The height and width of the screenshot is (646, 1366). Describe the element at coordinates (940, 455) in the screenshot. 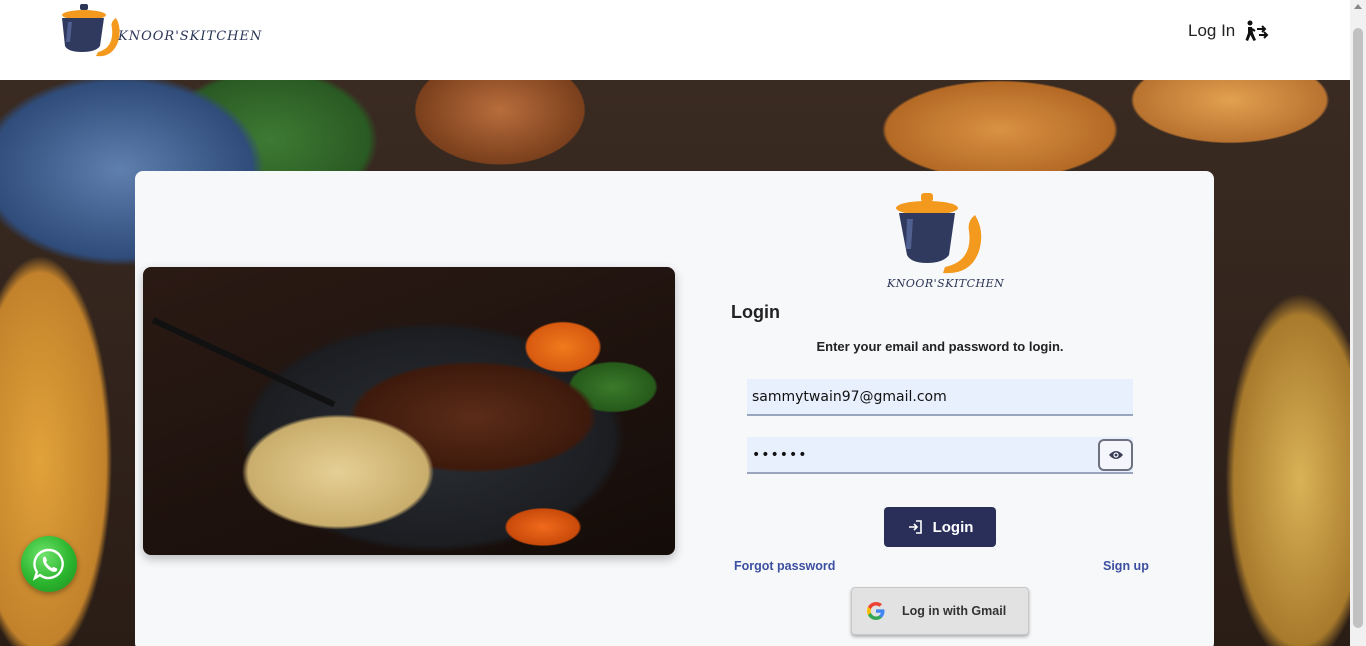

I see `password-field` at that location.